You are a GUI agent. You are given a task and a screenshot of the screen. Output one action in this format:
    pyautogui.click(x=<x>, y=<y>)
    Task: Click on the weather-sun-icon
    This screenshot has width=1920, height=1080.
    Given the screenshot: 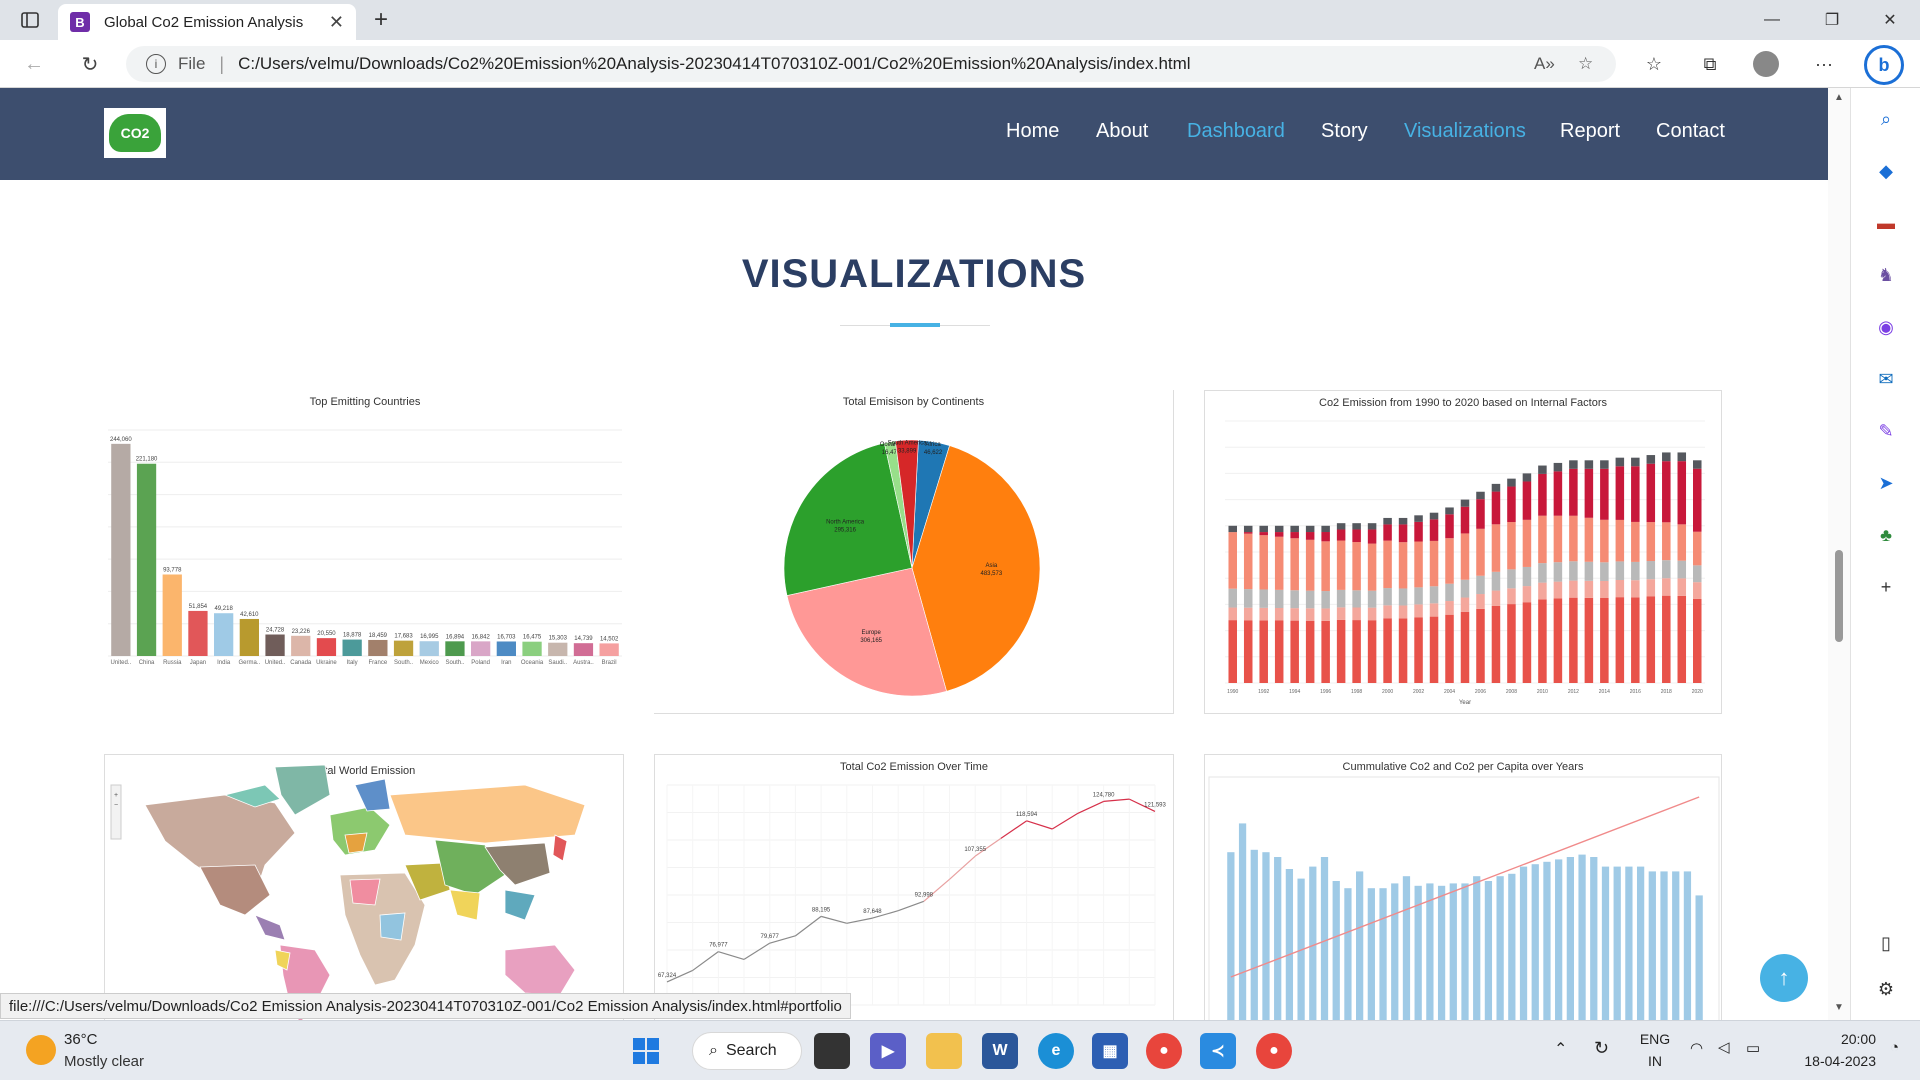 What is the action you would take?
    pyautogui.click(x=41, y=1050)
    